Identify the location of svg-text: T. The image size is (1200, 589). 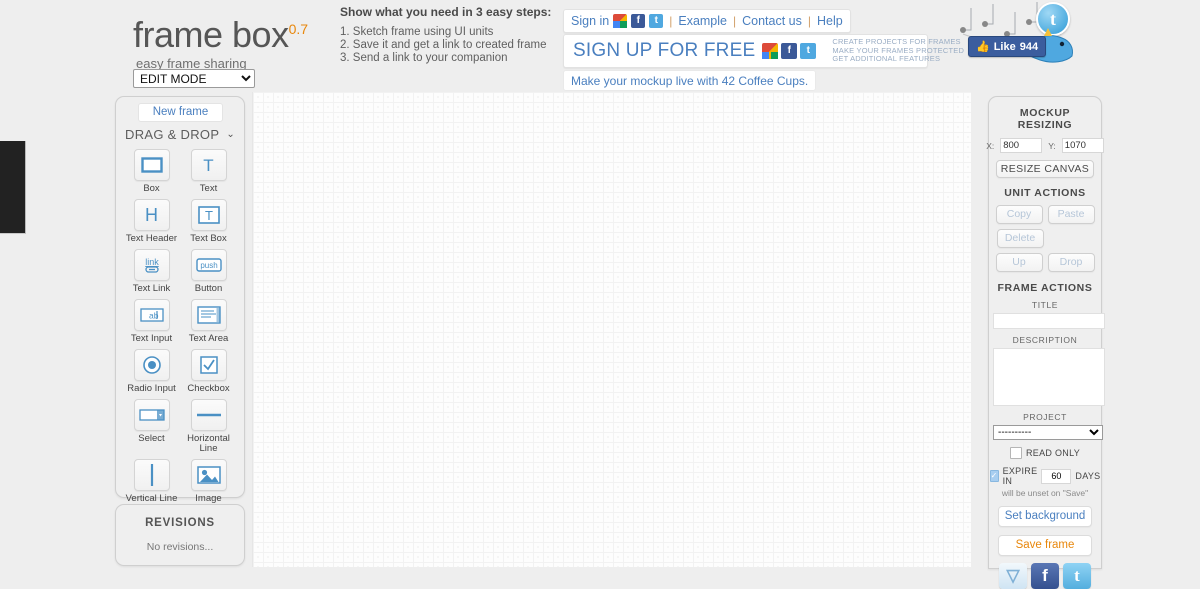
(209, 215).